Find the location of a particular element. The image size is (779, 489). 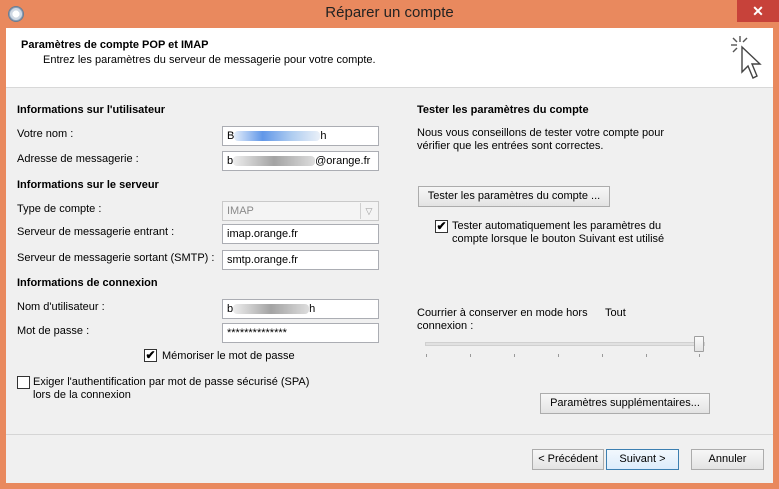

login-info-heading: Informations de connexion is located at coordinates (87, 283).